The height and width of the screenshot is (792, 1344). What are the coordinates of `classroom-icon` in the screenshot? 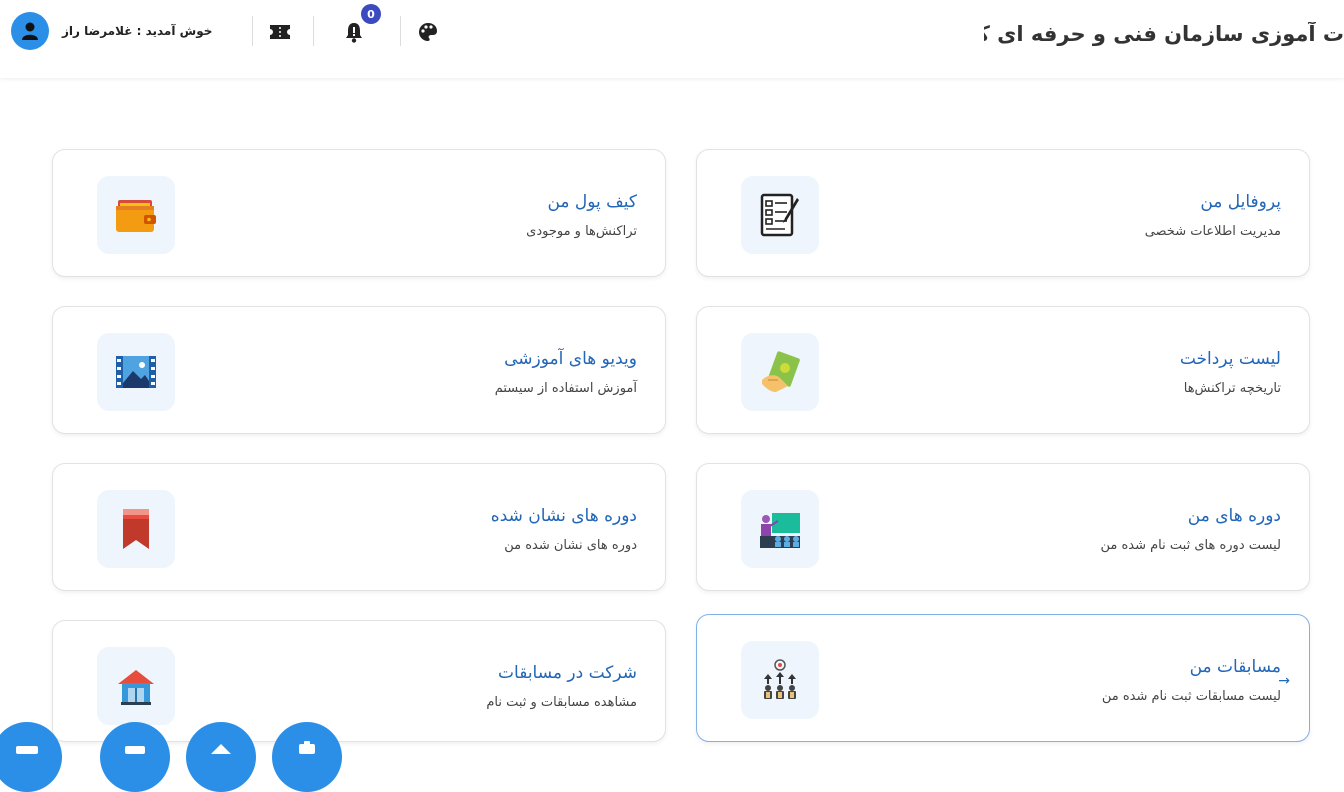 It's located at (780, 529).